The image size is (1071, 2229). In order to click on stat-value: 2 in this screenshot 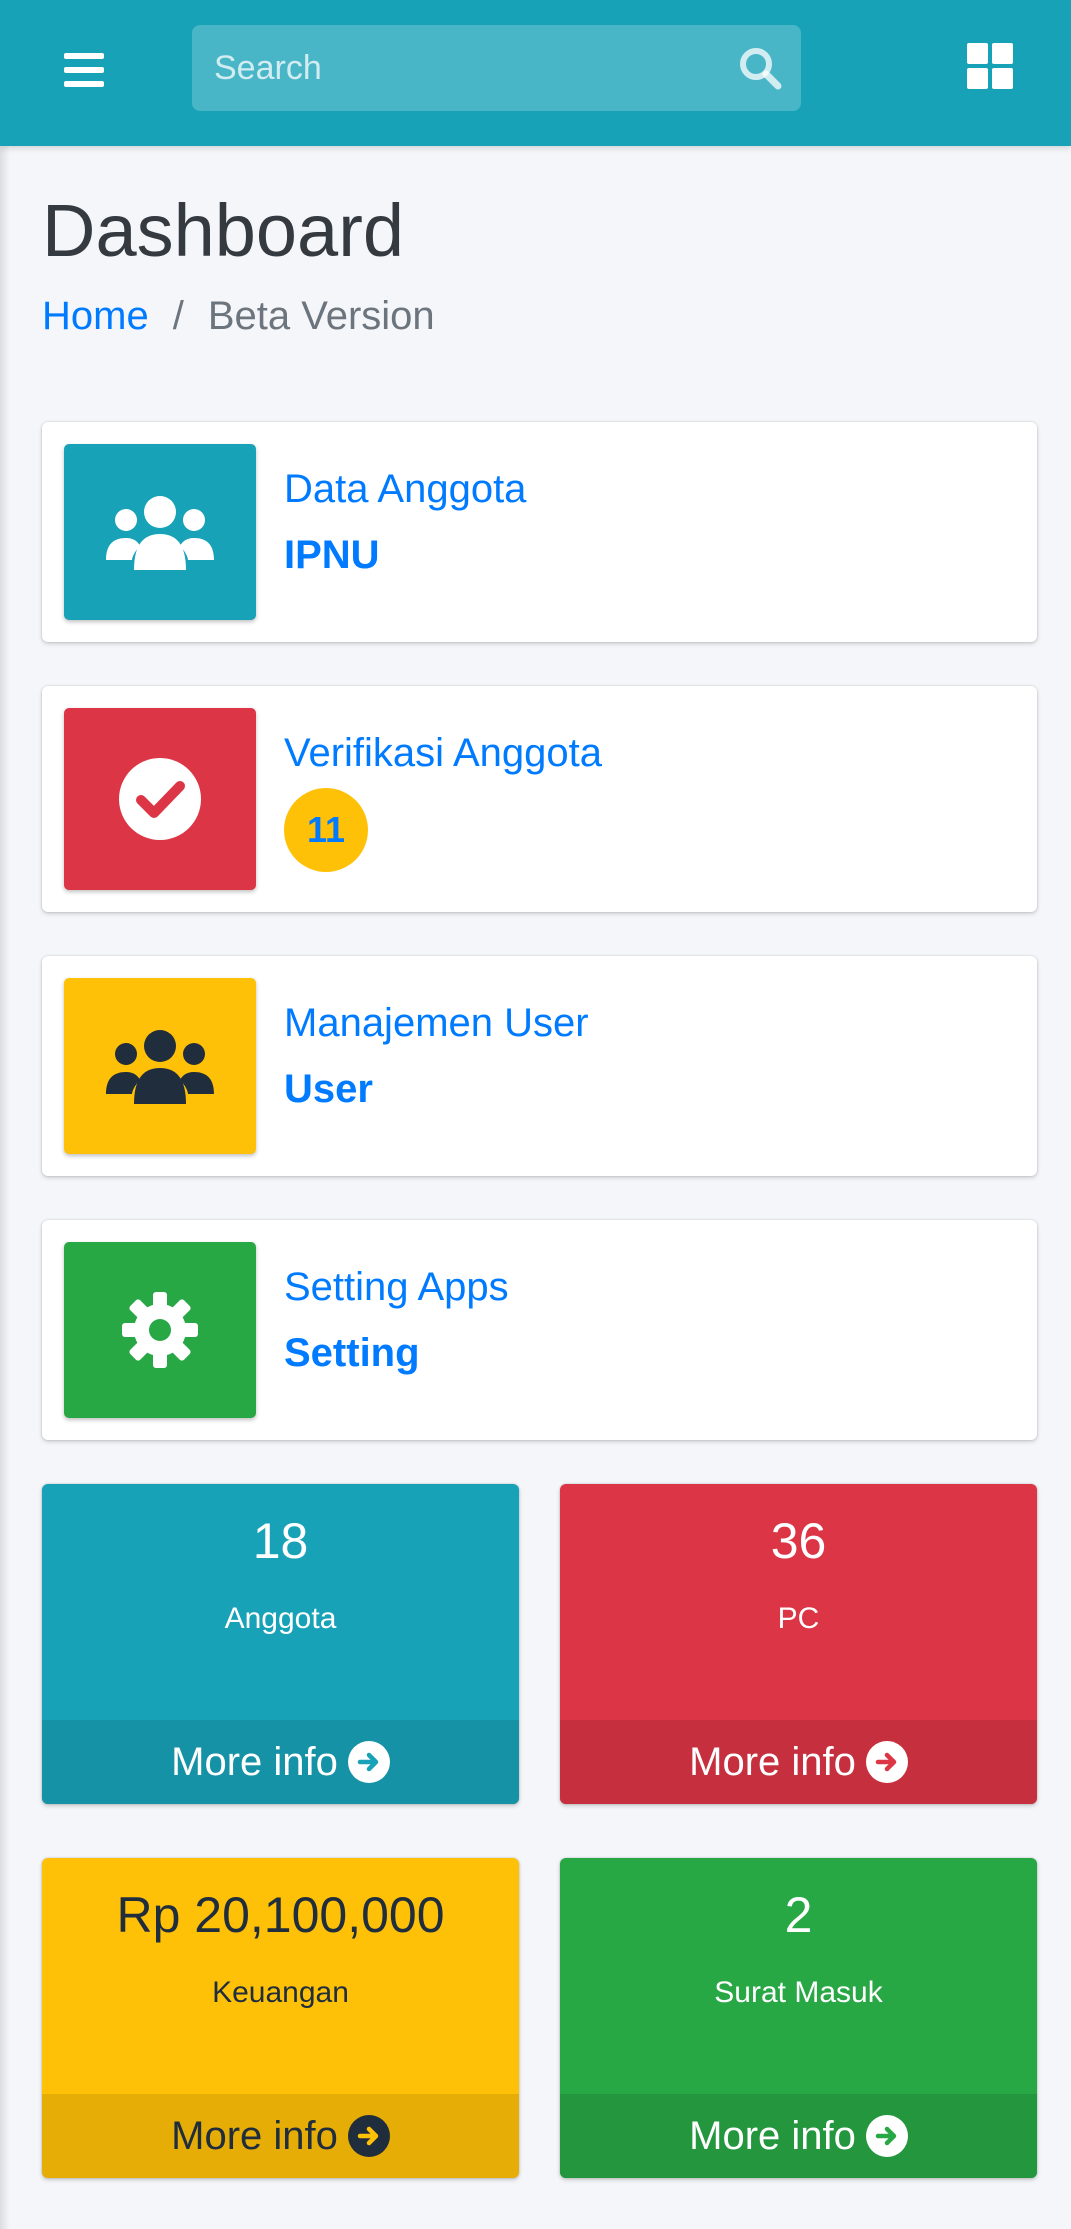, I will do `click(798, 1915)`.